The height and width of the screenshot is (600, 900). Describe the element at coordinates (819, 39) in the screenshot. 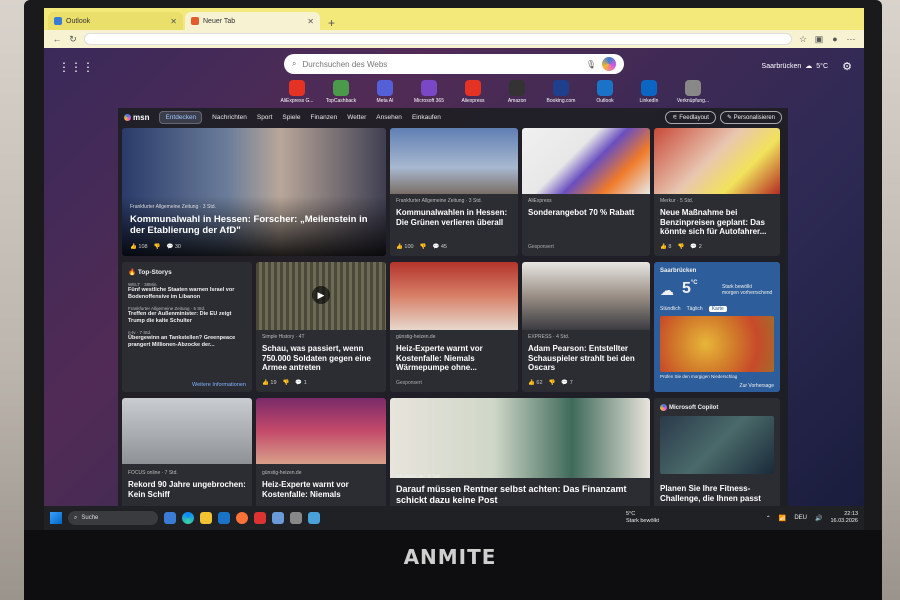

I see `collections-icon: ▣` at that location.